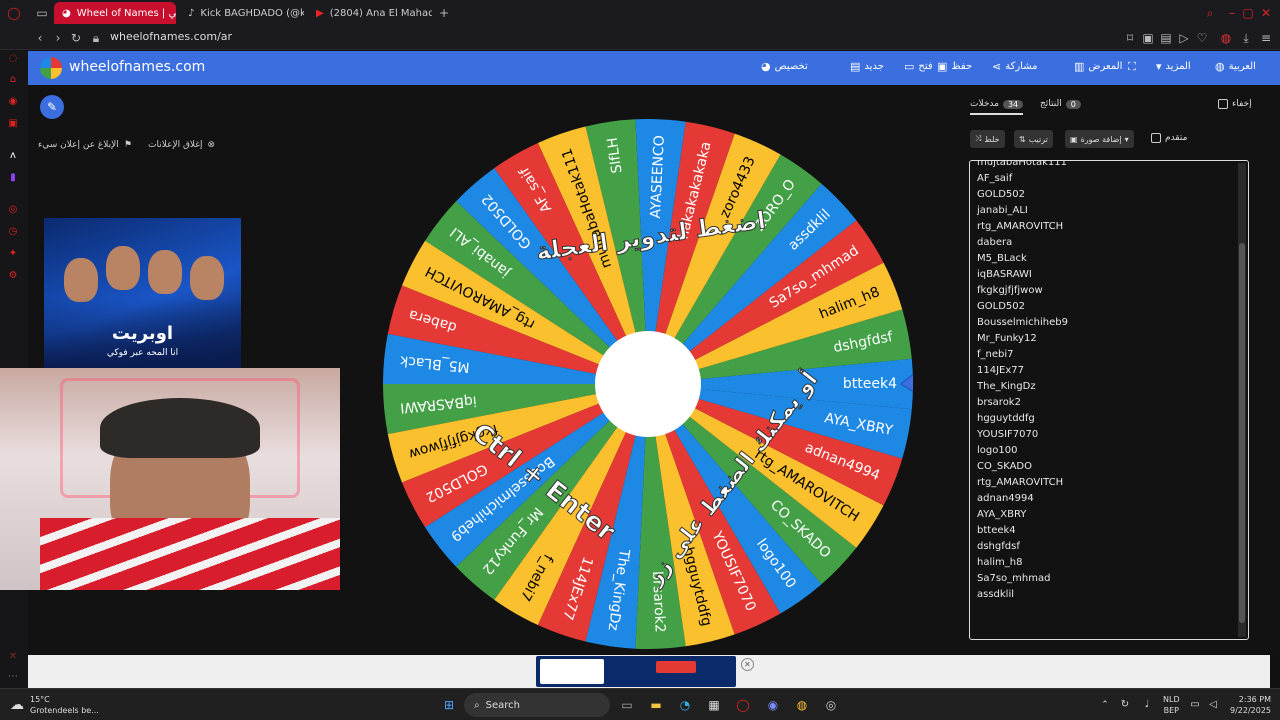  I want to click on advanced-checkbox, so click(1156, 138).